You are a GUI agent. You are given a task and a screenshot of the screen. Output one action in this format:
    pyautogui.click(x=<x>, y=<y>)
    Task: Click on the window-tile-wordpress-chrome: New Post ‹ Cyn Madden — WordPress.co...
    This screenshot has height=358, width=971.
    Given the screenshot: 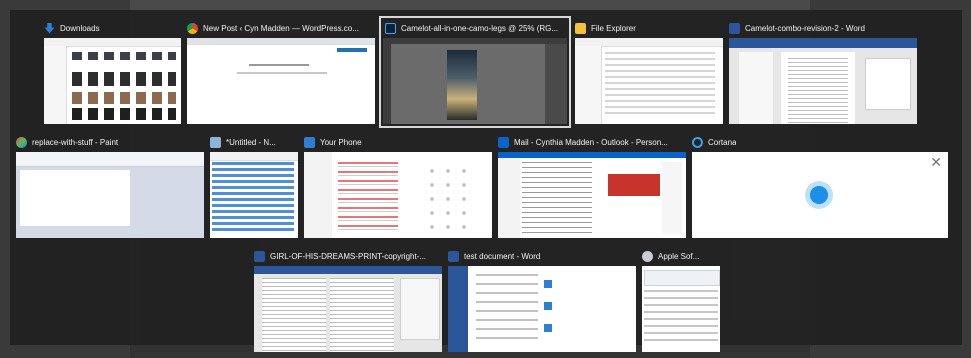 What is the action you would take?
    pyautogui.click(x=281, y=72)
    